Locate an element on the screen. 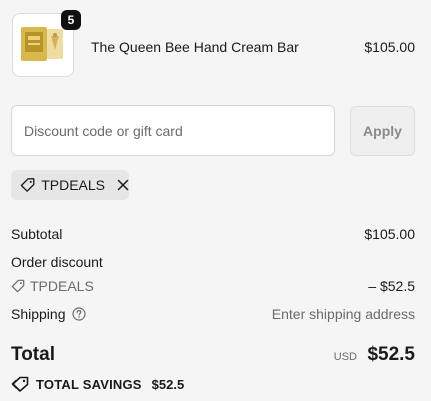  subtotal-label: Subtotal is located at coordinates (37, 234).